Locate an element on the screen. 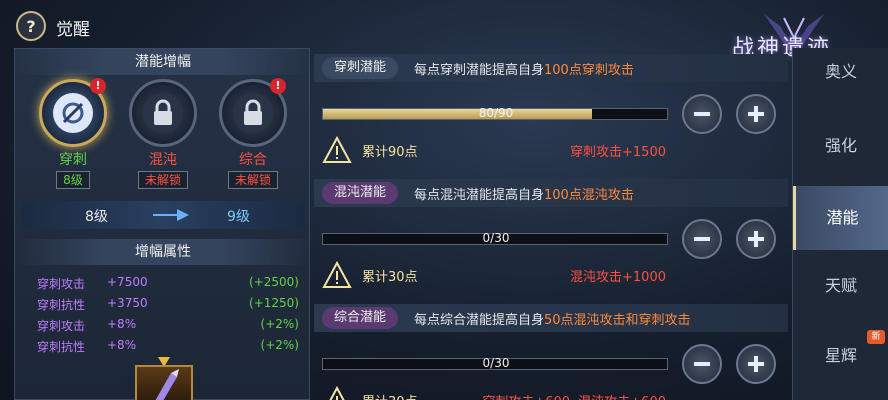  potential-footer: 累计30点 混沌攻击+1000 is located at coordinates (555, 275).